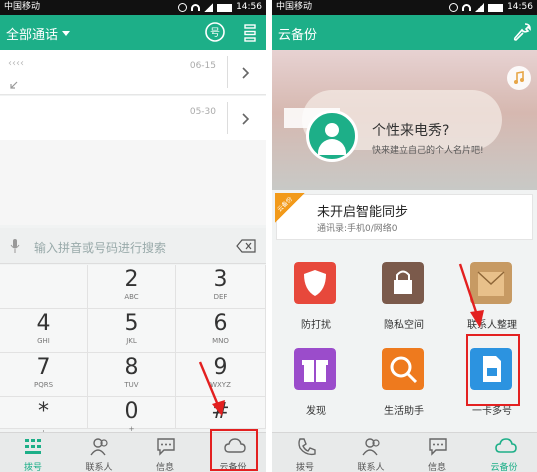  What do you see at coordinates (132, 331) in the screenshot?
I see `key-5: 5 JKL` at bounding box center [132, 331].